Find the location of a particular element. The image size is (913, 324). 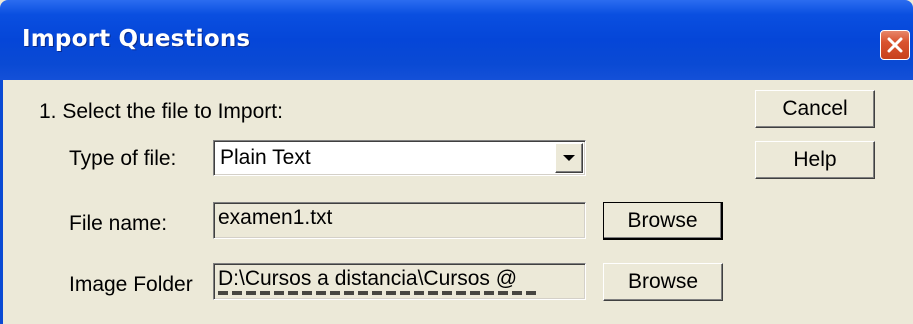

image-folder-browse-button: Browse is located at coordinates (663, 282).